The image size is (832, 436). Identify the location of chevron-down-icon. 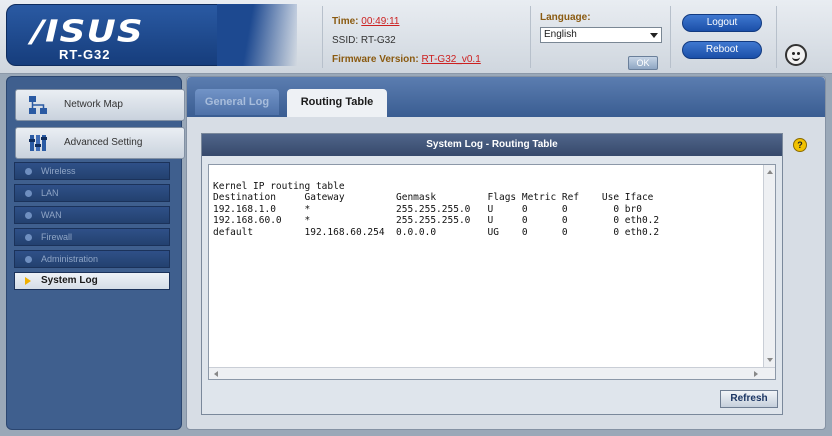
(654, 35).